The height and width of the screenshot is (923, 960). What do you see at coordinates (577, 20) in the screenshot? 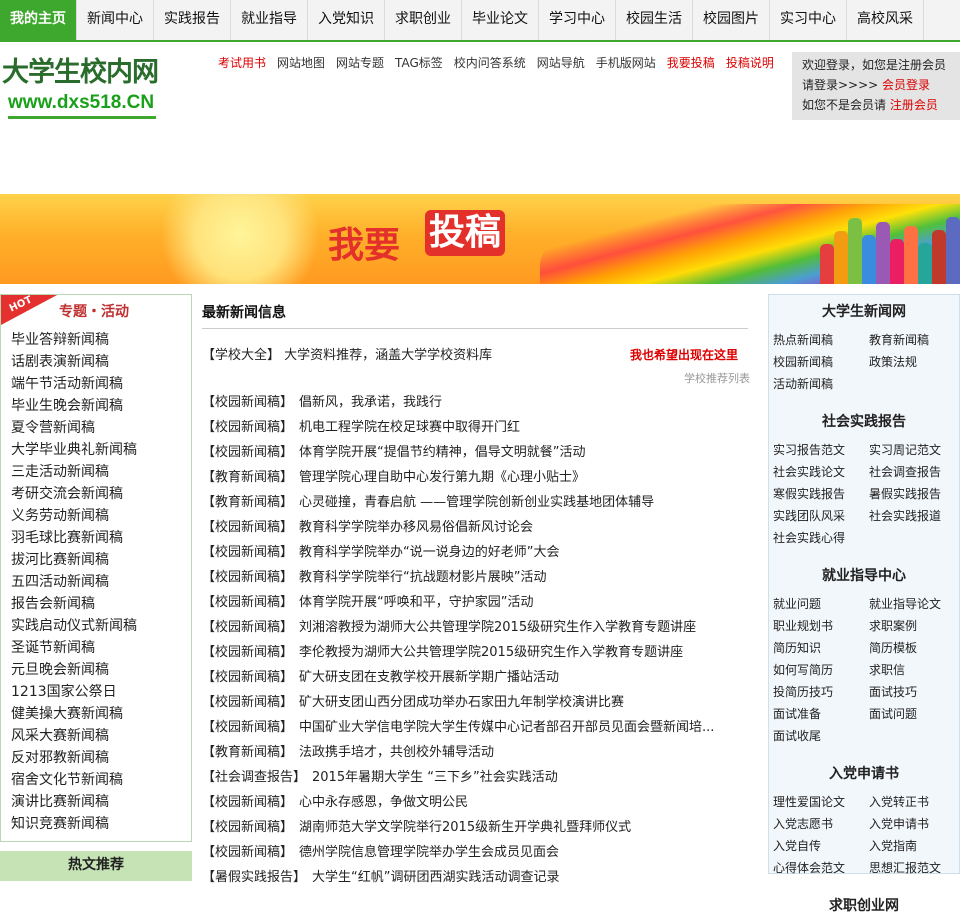
I see `nav-item: 学习中心` at bounding box center [577, 20].